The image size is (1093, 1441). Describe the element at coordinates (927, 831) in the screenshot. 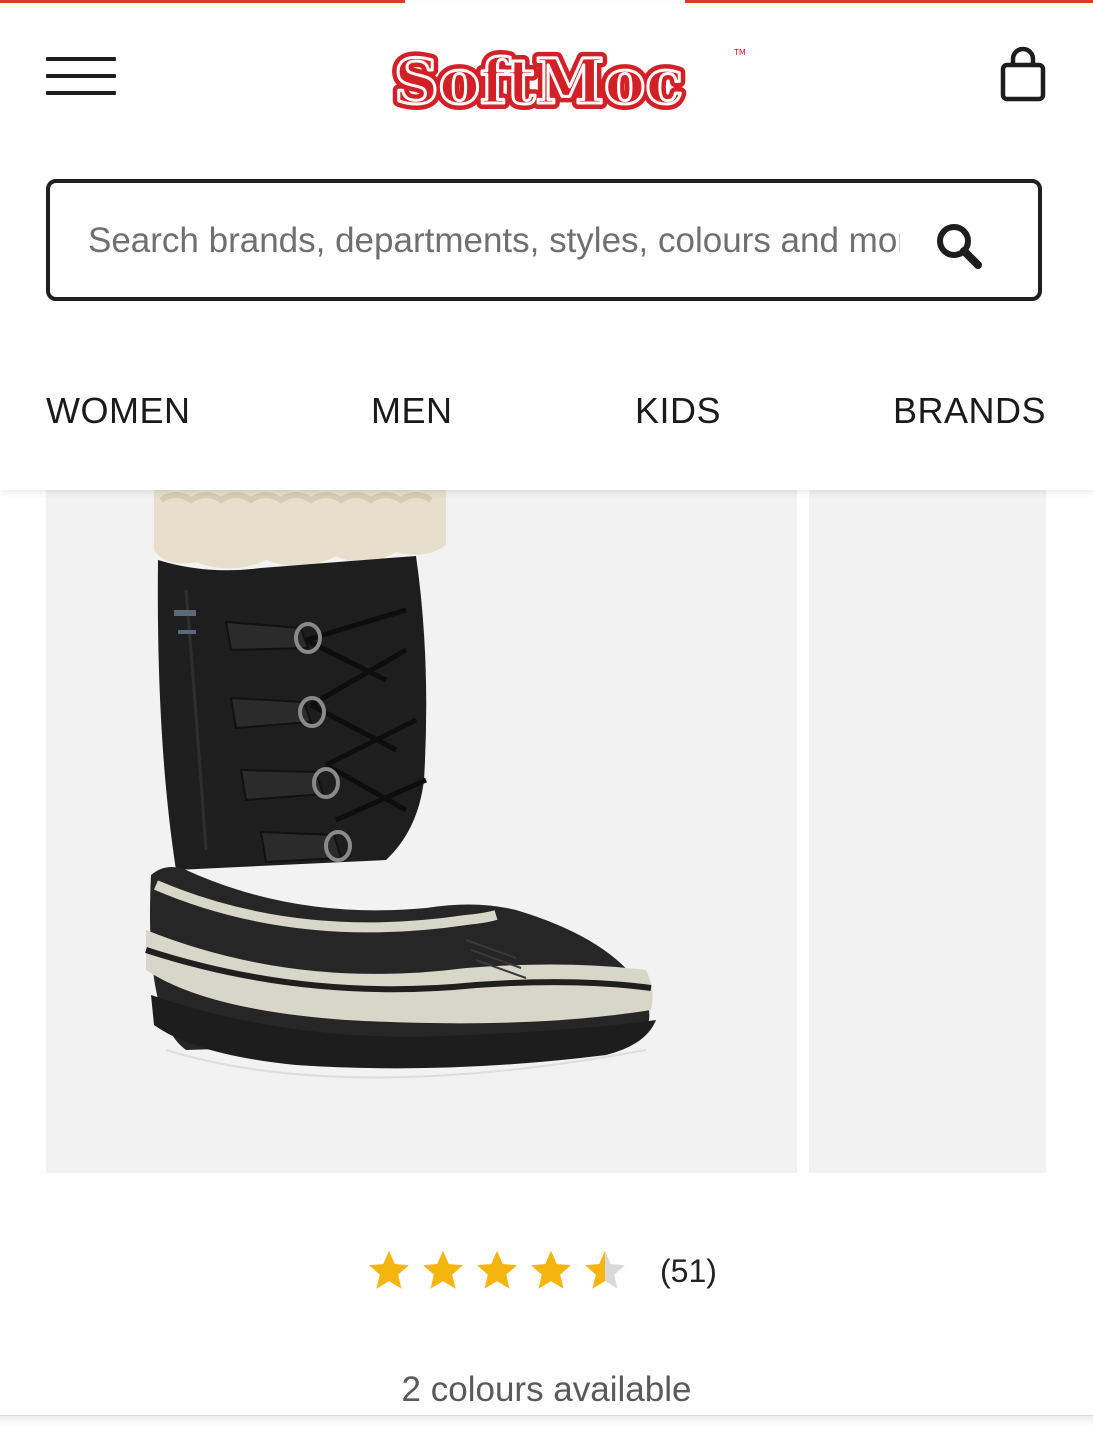

I see `next-product-image` at that location.